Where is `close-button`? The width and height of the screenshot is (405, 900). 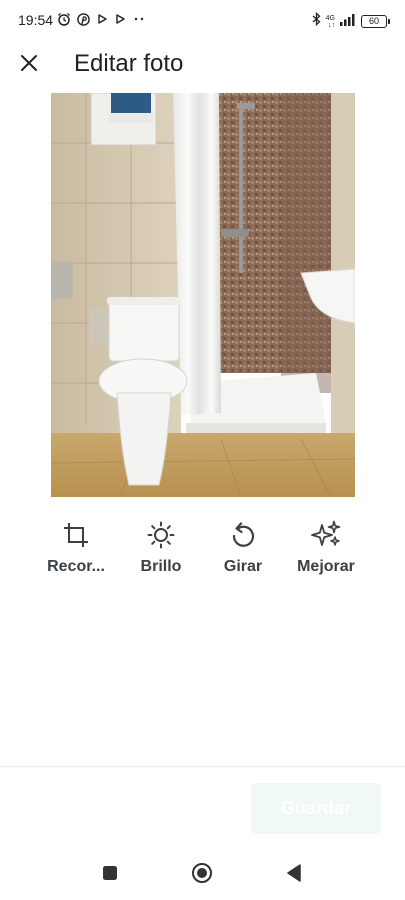
close-button is located at coordinates (29, 65).